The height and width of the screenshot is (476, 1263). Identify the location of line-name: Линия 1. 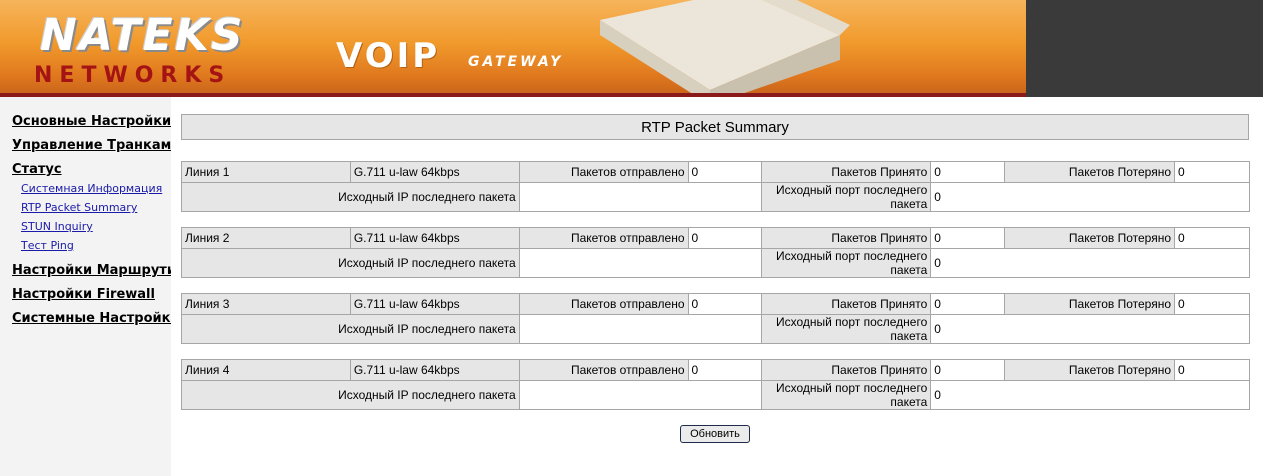
(266, 172).